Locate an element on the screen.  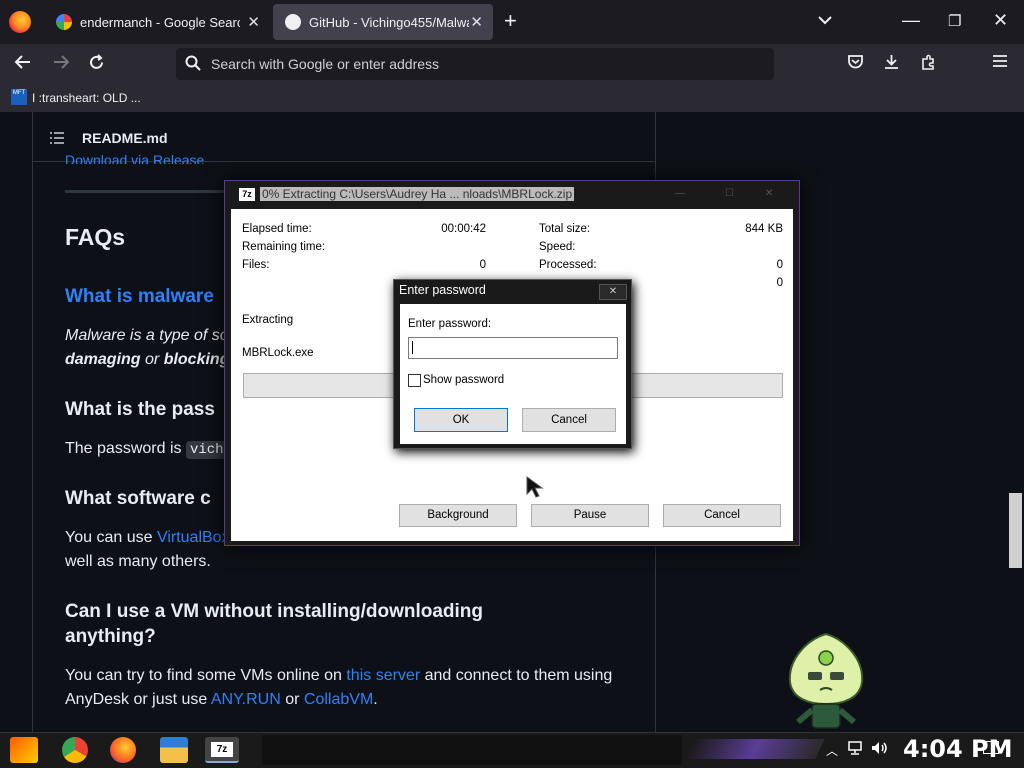
tab-github: GitHub - Vichingo455/Malwar ✕ is located at coordinates (383, 22).